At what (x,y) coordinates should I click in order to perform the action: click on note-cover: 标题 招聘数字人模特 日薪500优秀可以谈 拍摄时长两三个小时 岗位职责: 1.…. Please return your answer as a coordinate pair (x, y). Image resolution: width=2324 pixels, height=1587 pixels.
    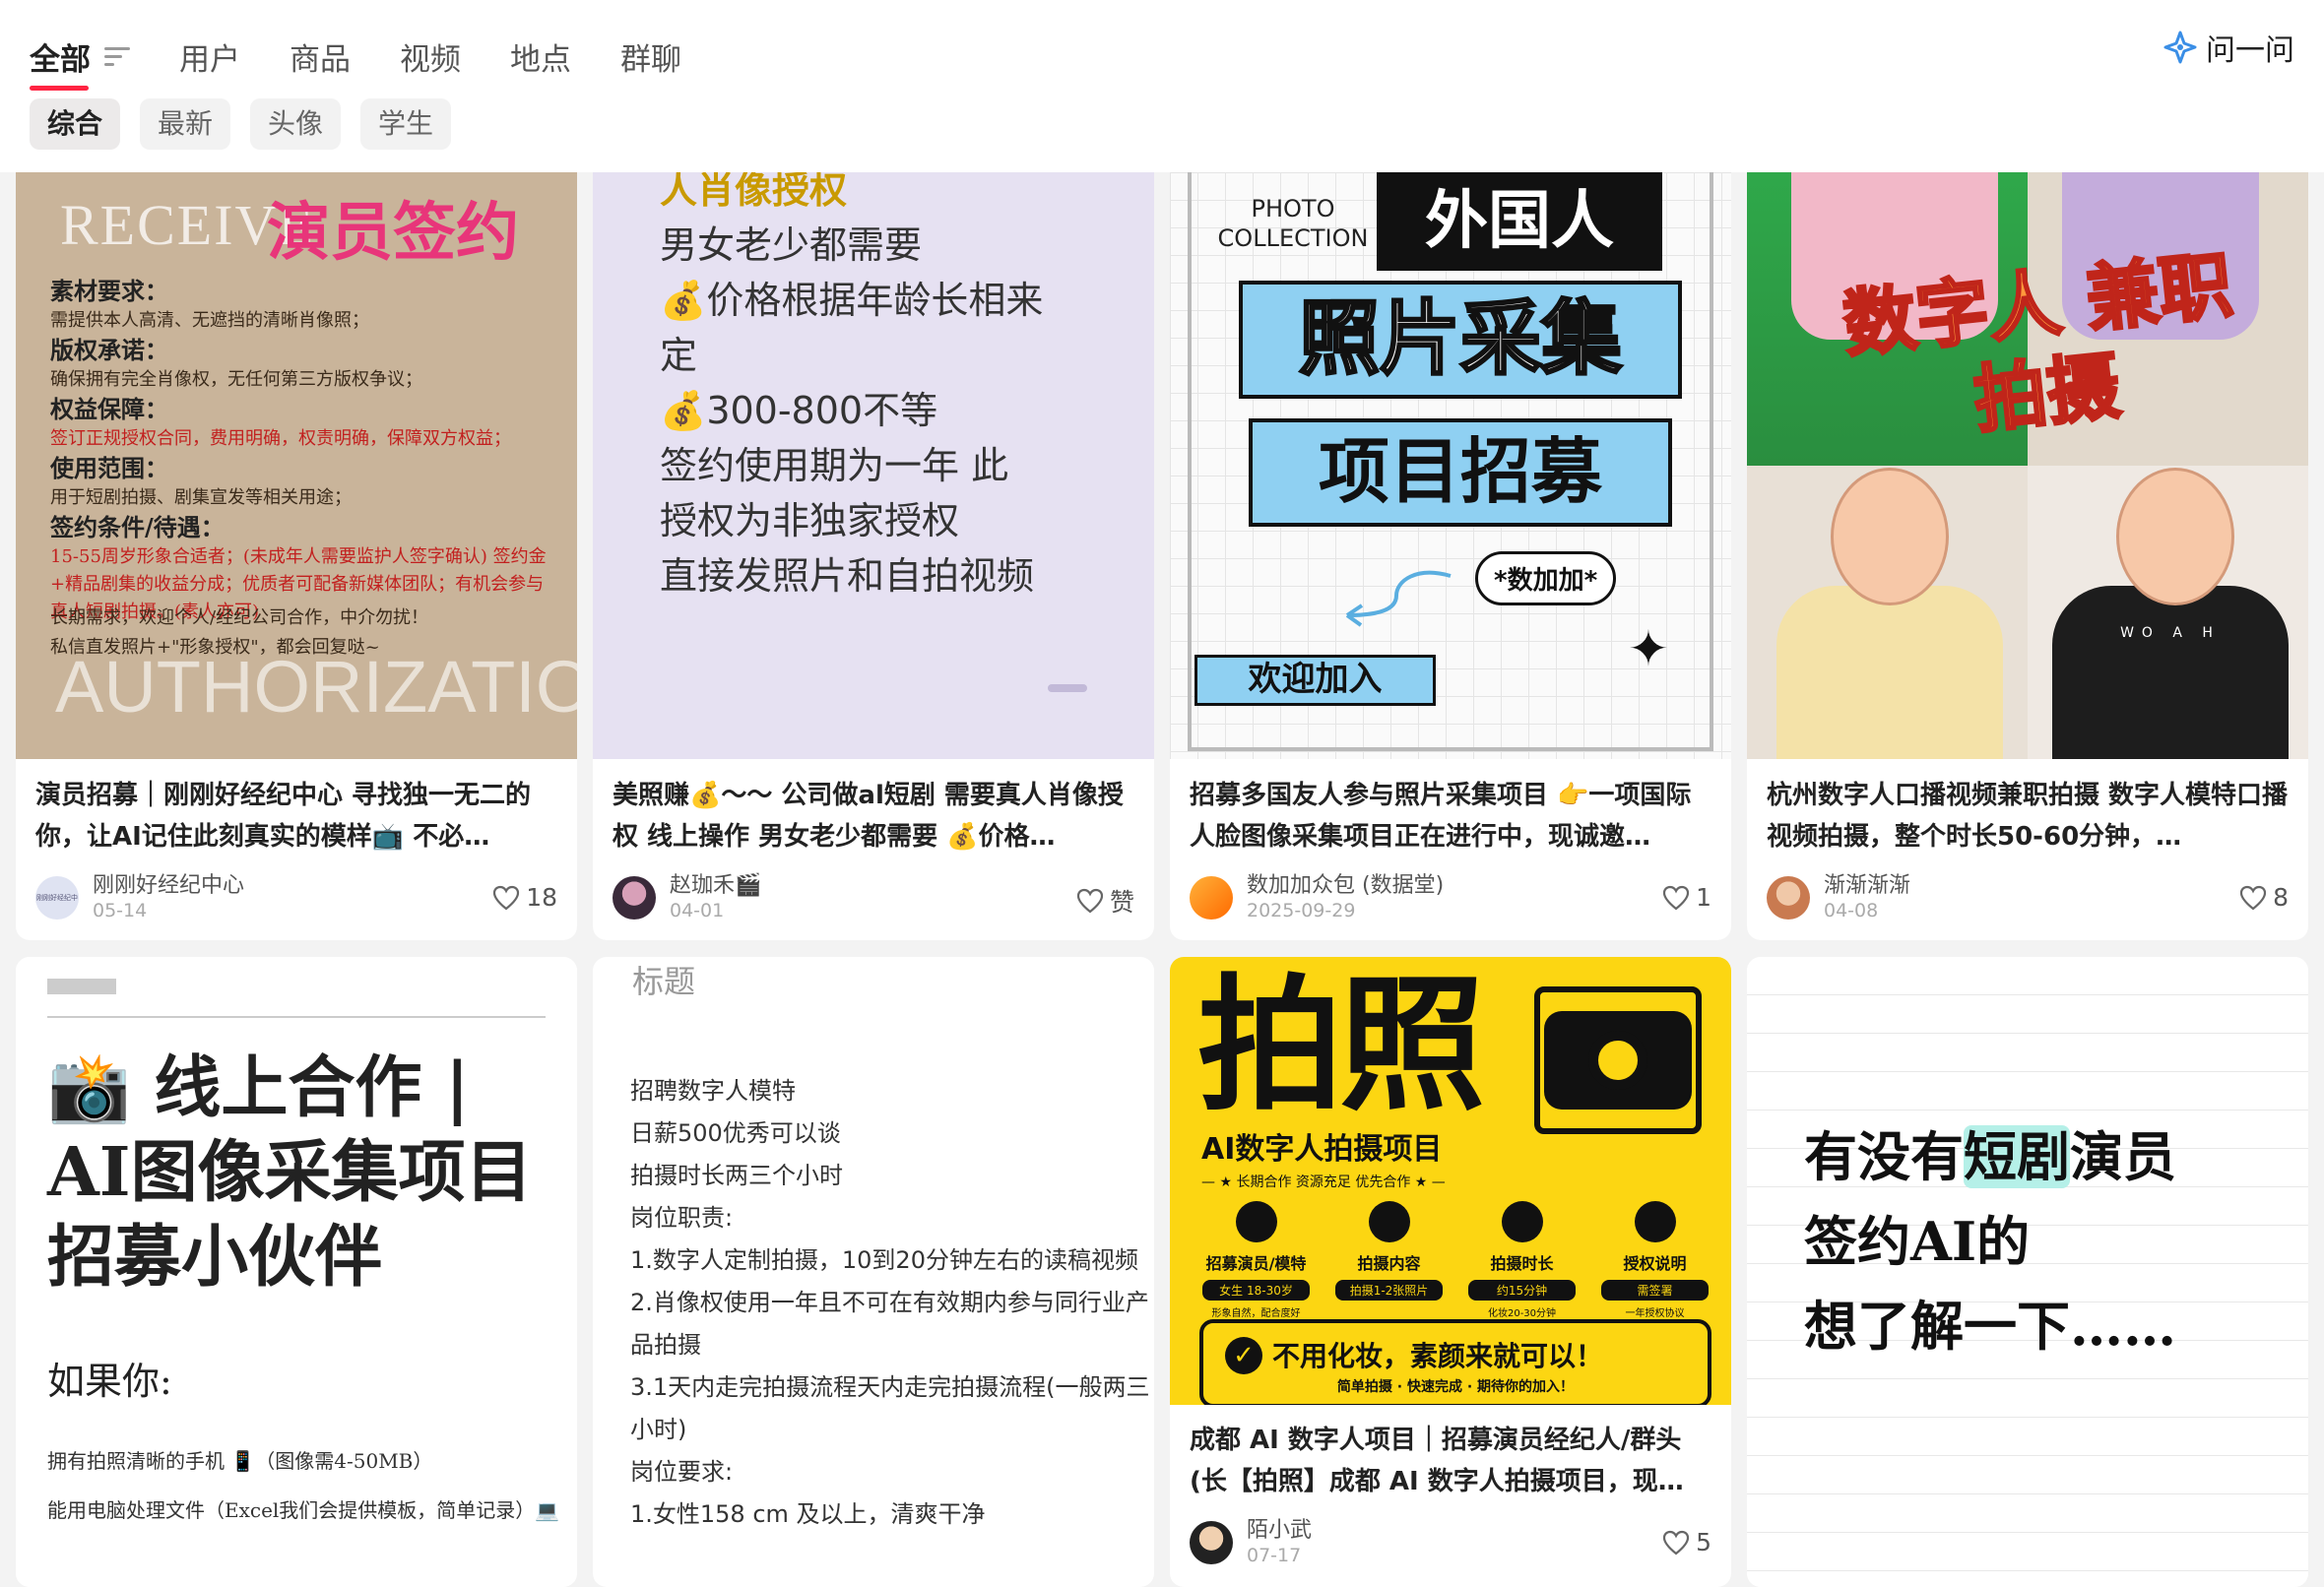
    Looking at the image, I should click on (874, 1272).